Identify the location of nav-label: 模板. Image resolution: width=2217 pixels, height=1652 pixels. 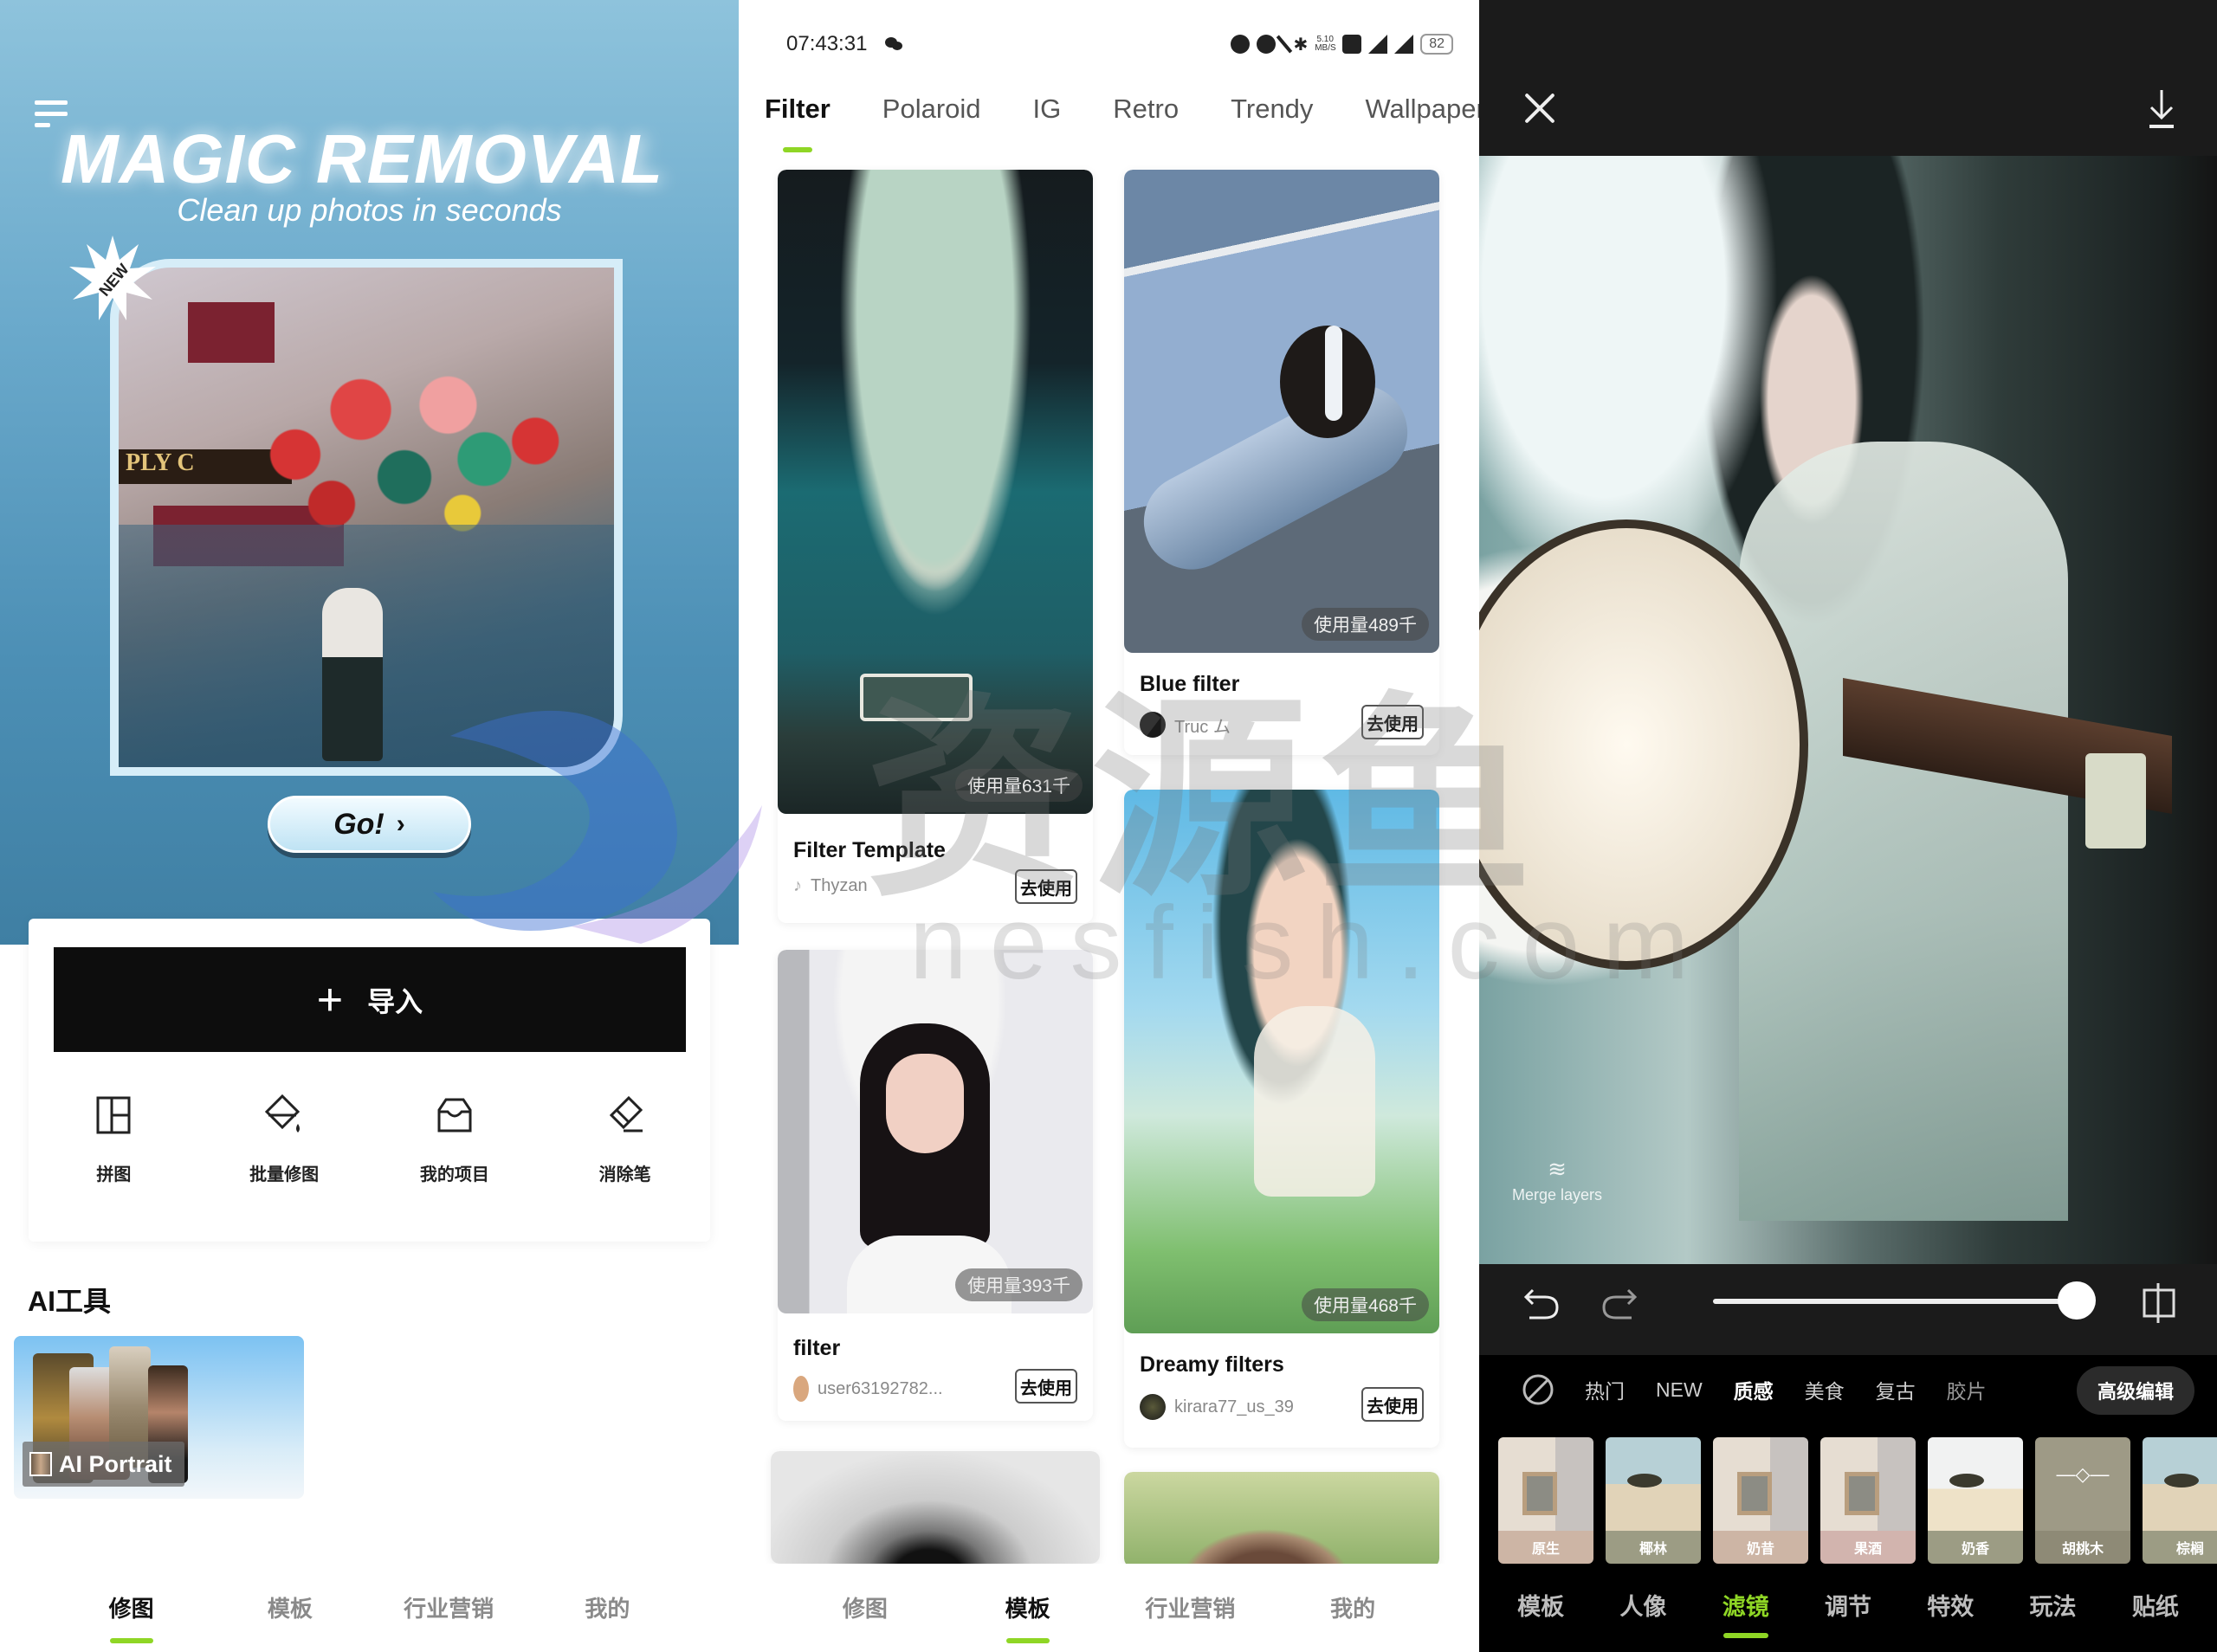
(290, 1609).